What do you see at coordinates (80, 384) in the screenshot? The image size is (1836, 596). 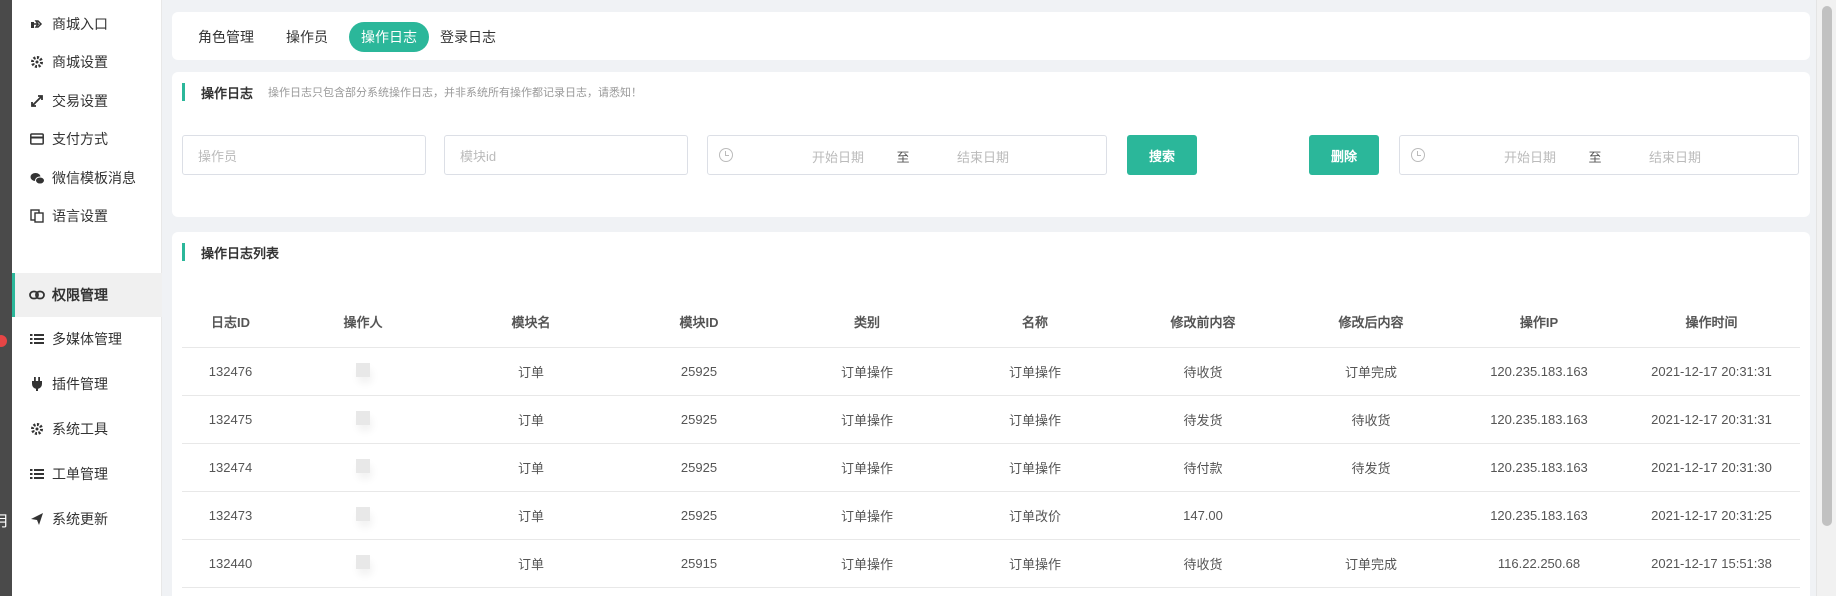 I see `sidebar-item-label: 插件管理` at bounding box center [80, 384].